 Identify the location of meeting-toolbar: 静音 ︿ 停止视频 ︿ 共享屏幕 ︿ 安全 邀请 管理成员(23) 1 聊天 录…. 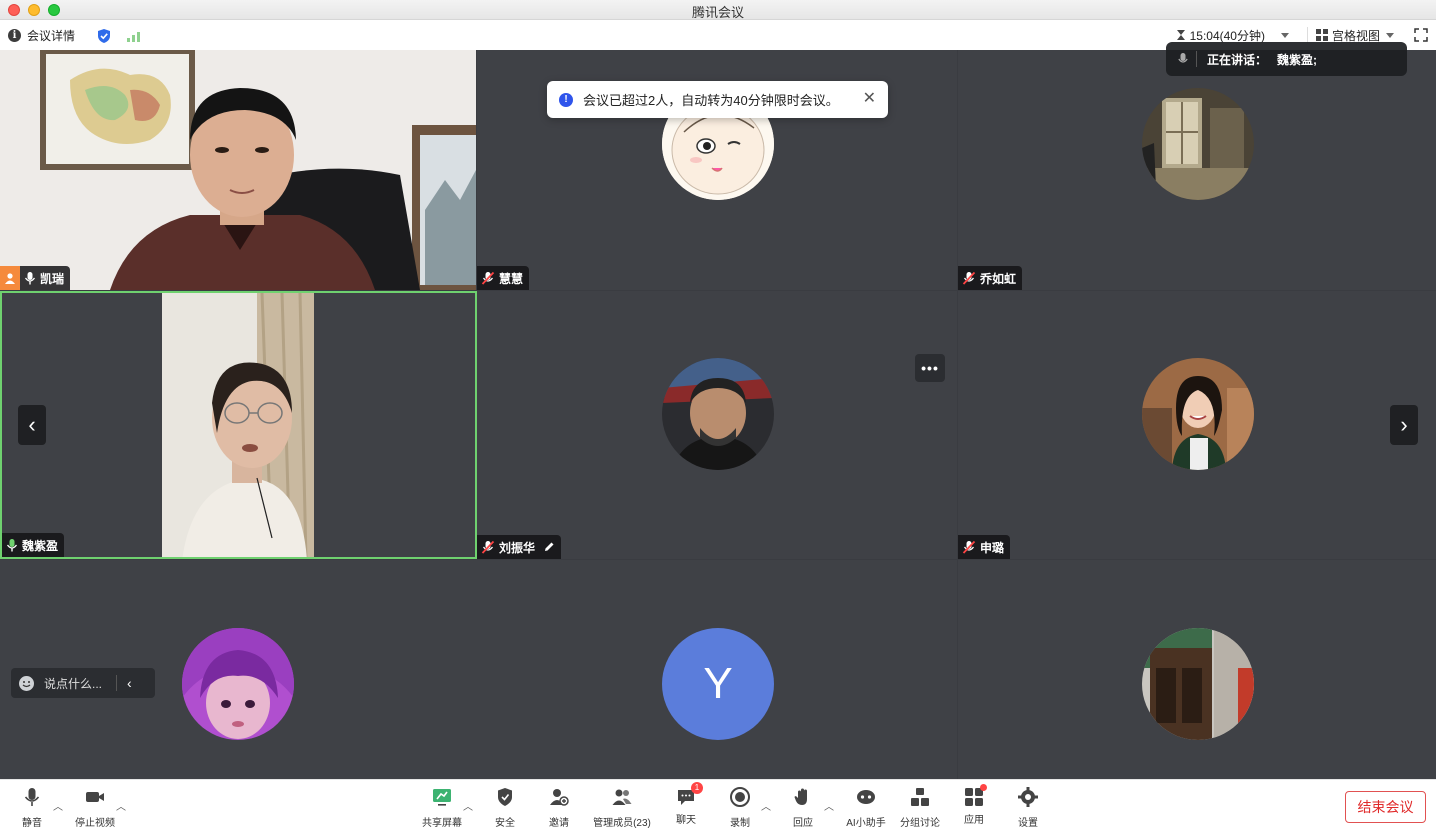
(718, 804).